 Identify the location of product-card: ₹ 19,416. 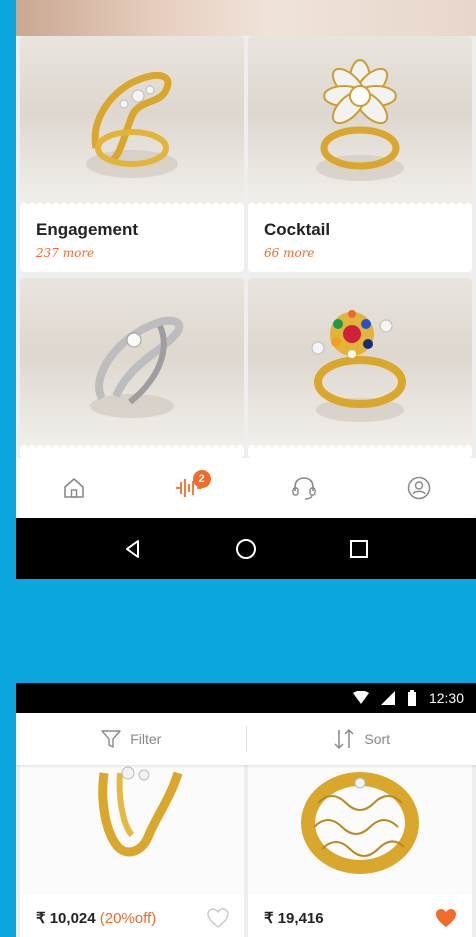
(360, 840).